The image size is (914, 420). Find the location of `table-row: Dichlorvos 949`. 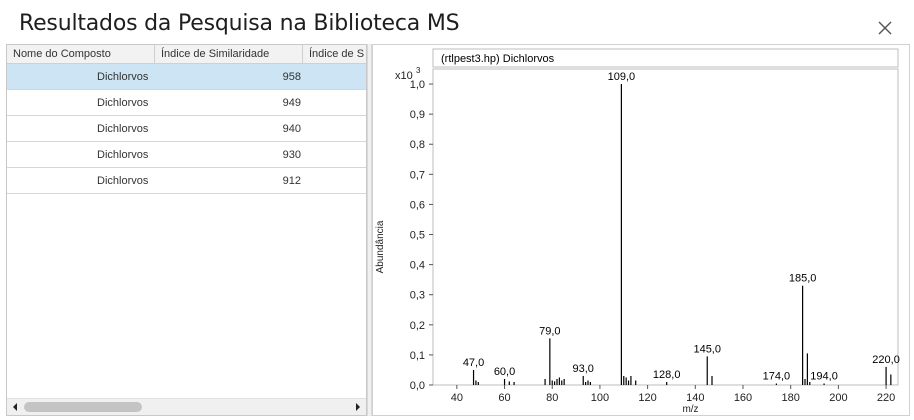

table-row: Dichlorvos 949 is located at coordinates (186, 103).